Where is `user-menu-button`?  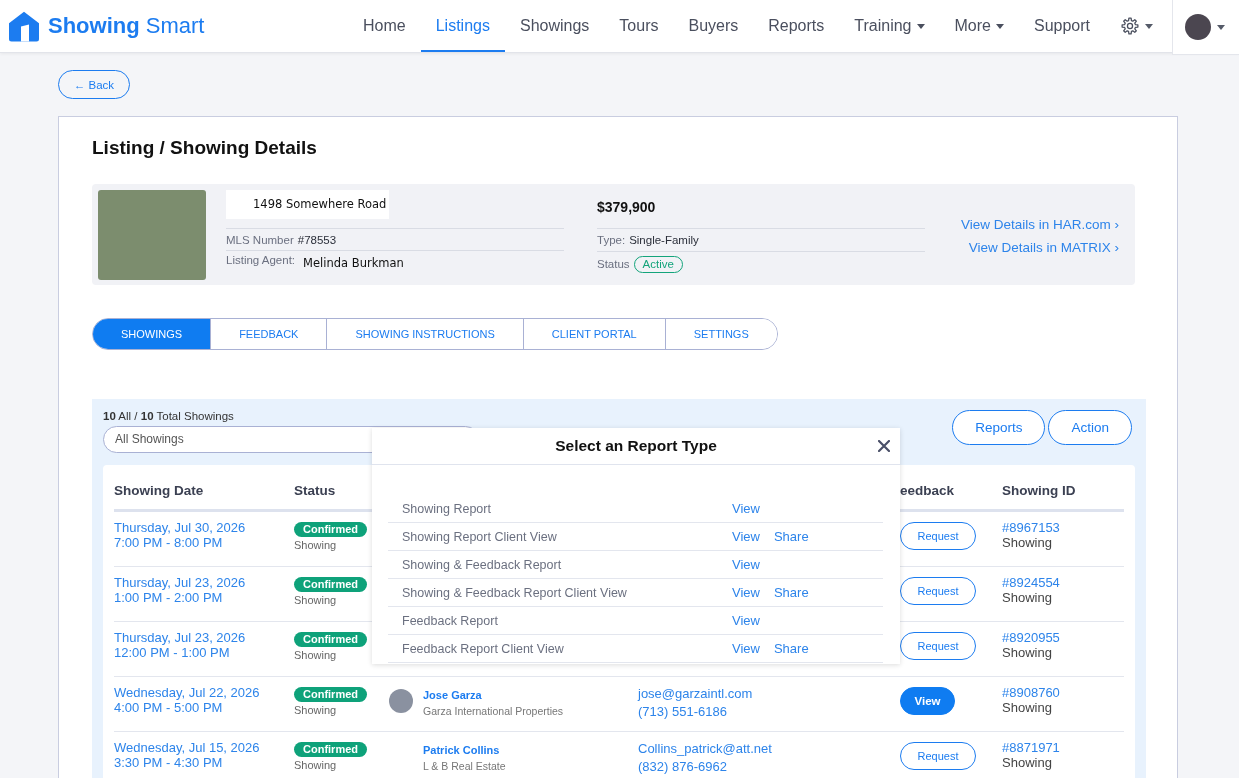 user-menu-button is located at coordinates (1205, 27).